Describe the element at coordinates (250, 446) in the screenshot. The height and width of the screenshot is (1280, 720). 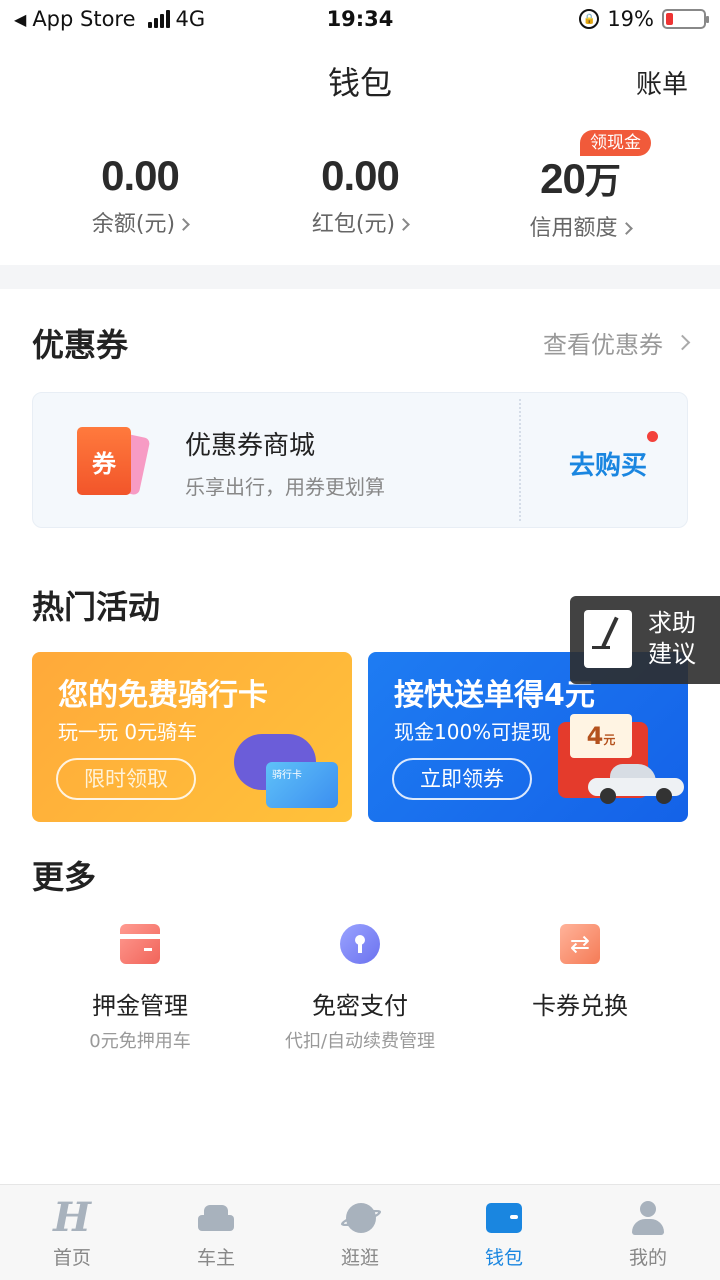
I see `coupon-mall-name: 优惠券商城` at that location.